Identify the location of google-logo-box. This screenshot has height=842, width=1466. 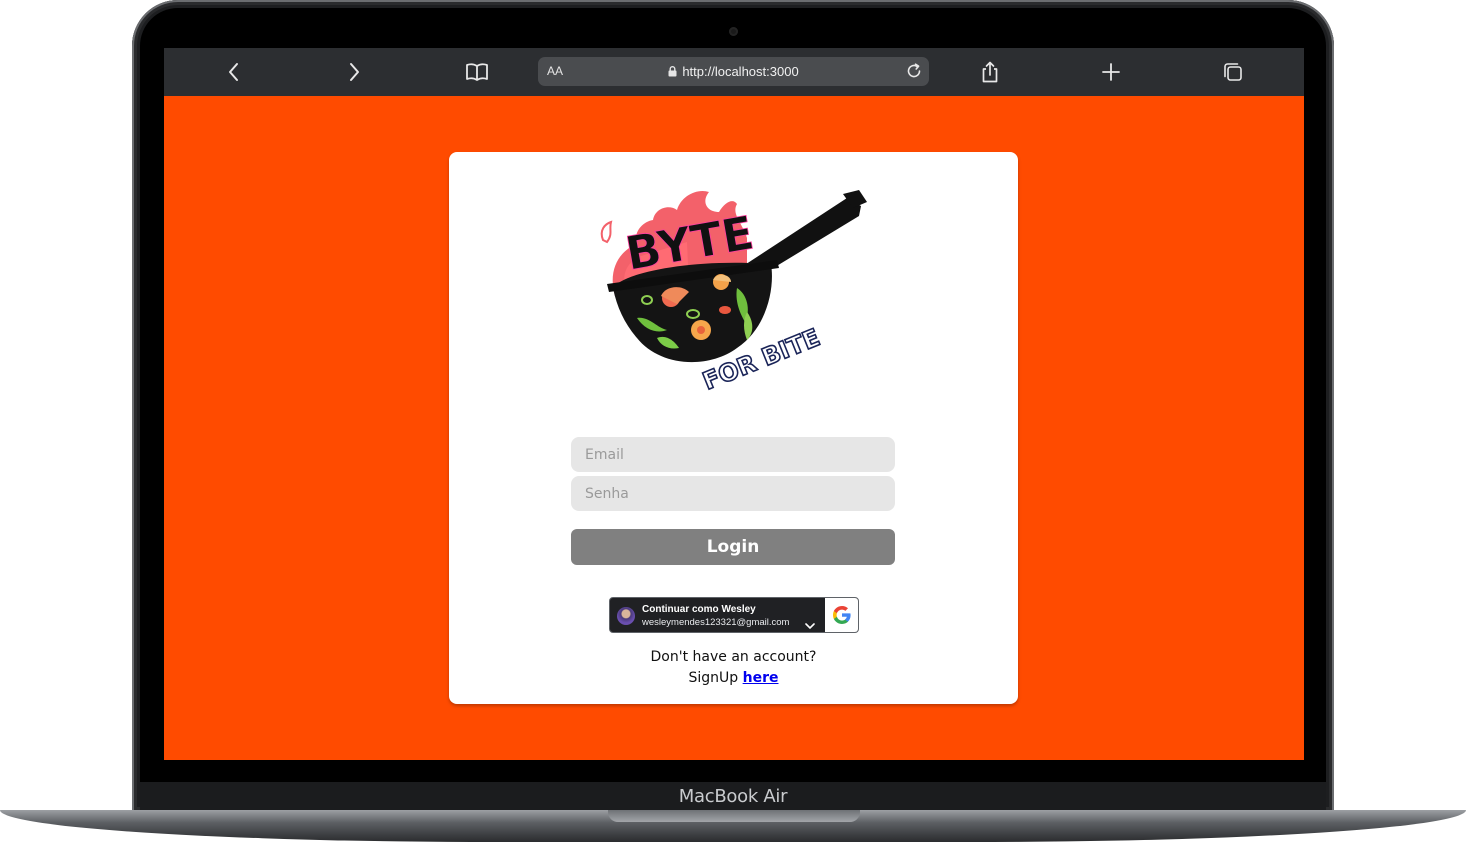
(841, 615).